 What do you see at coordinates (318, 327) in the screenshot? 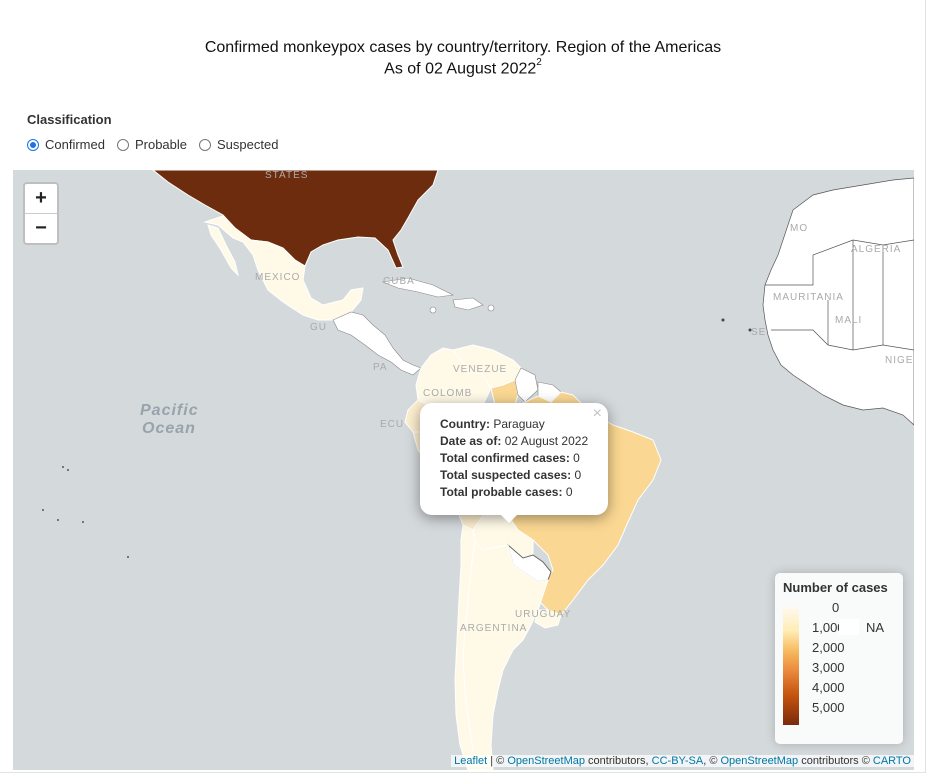
I see `label-guatemala: GU` at bounding box center [318, 327].